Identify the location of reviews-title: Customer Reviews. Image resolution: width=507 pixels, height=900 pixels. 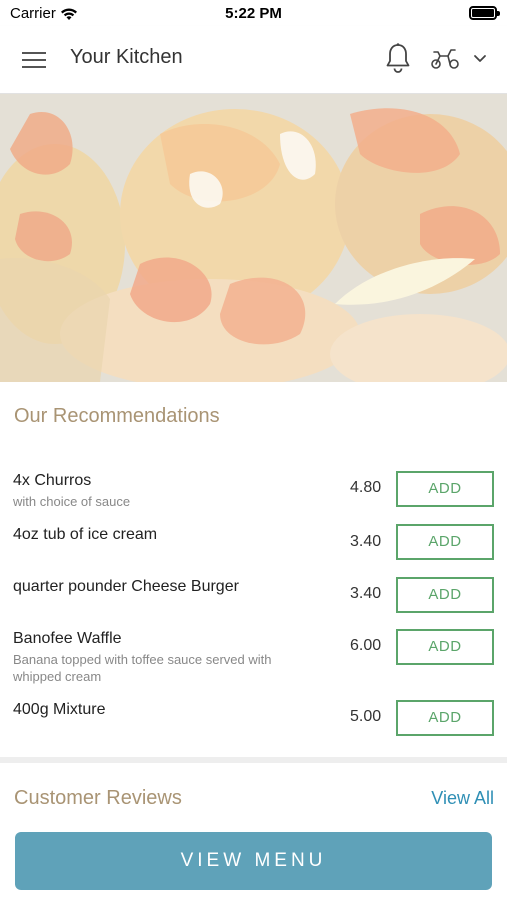
(98, 798).